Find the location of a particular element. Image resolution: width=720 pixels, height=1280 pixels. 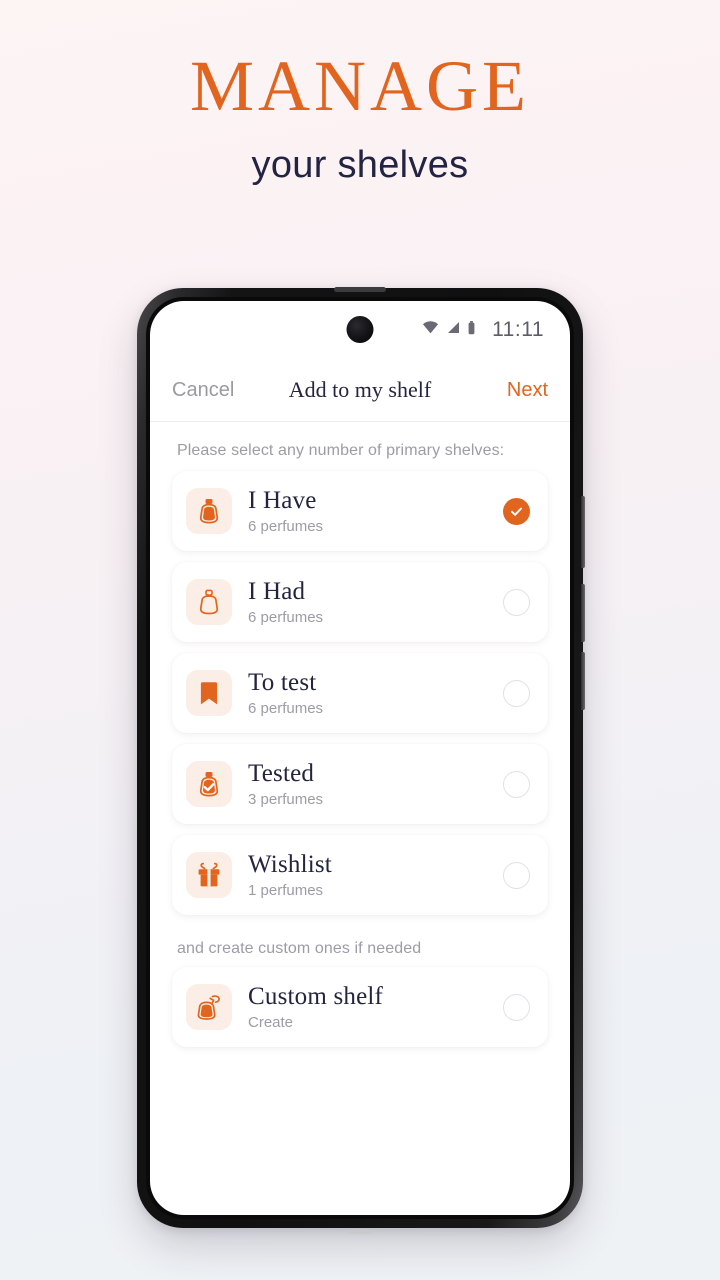

perfume-atomizer-icon is located at coordinates (208, 1007).